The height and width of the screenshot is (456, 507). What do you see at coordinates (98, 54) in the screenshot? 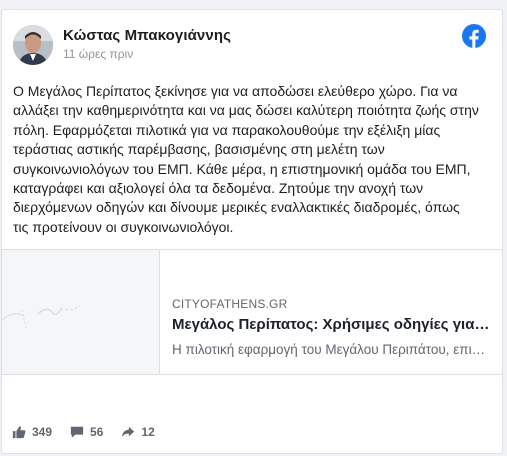
I see `post-timestamp: 11 ώρες πριν` at bounding box center [98, 54].